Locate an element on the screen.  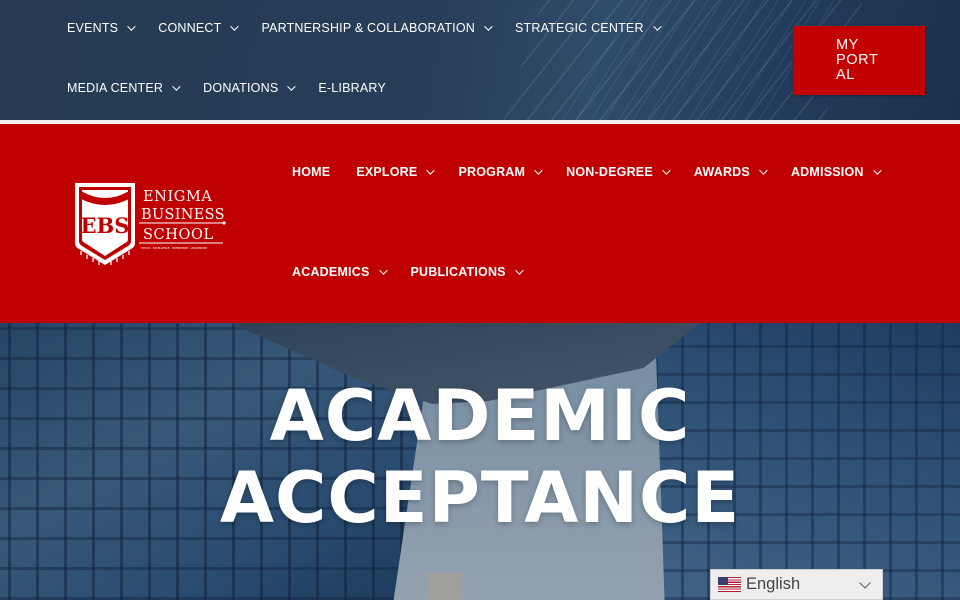
main-nav-item-label: ACADEMICS is located at coordinates (331, 272).